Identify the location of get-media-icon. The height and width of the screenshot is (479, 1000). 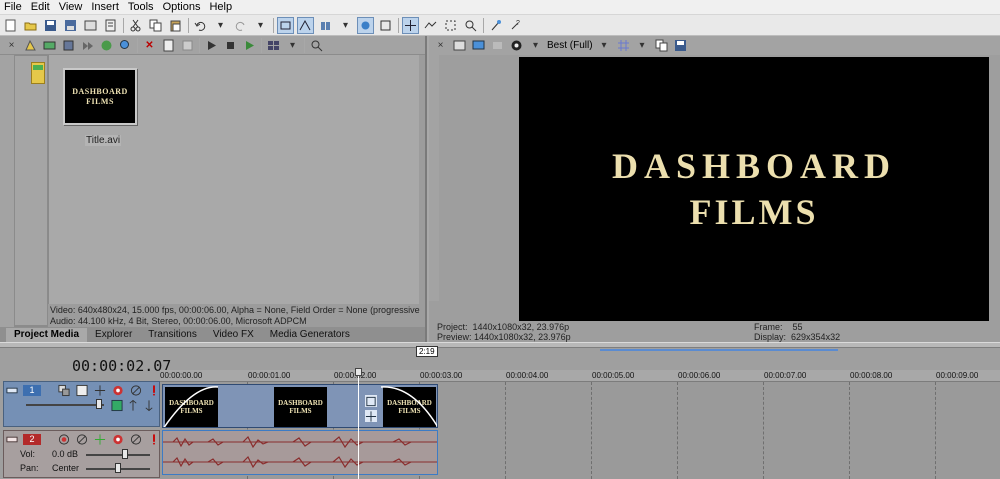
(68, 45).